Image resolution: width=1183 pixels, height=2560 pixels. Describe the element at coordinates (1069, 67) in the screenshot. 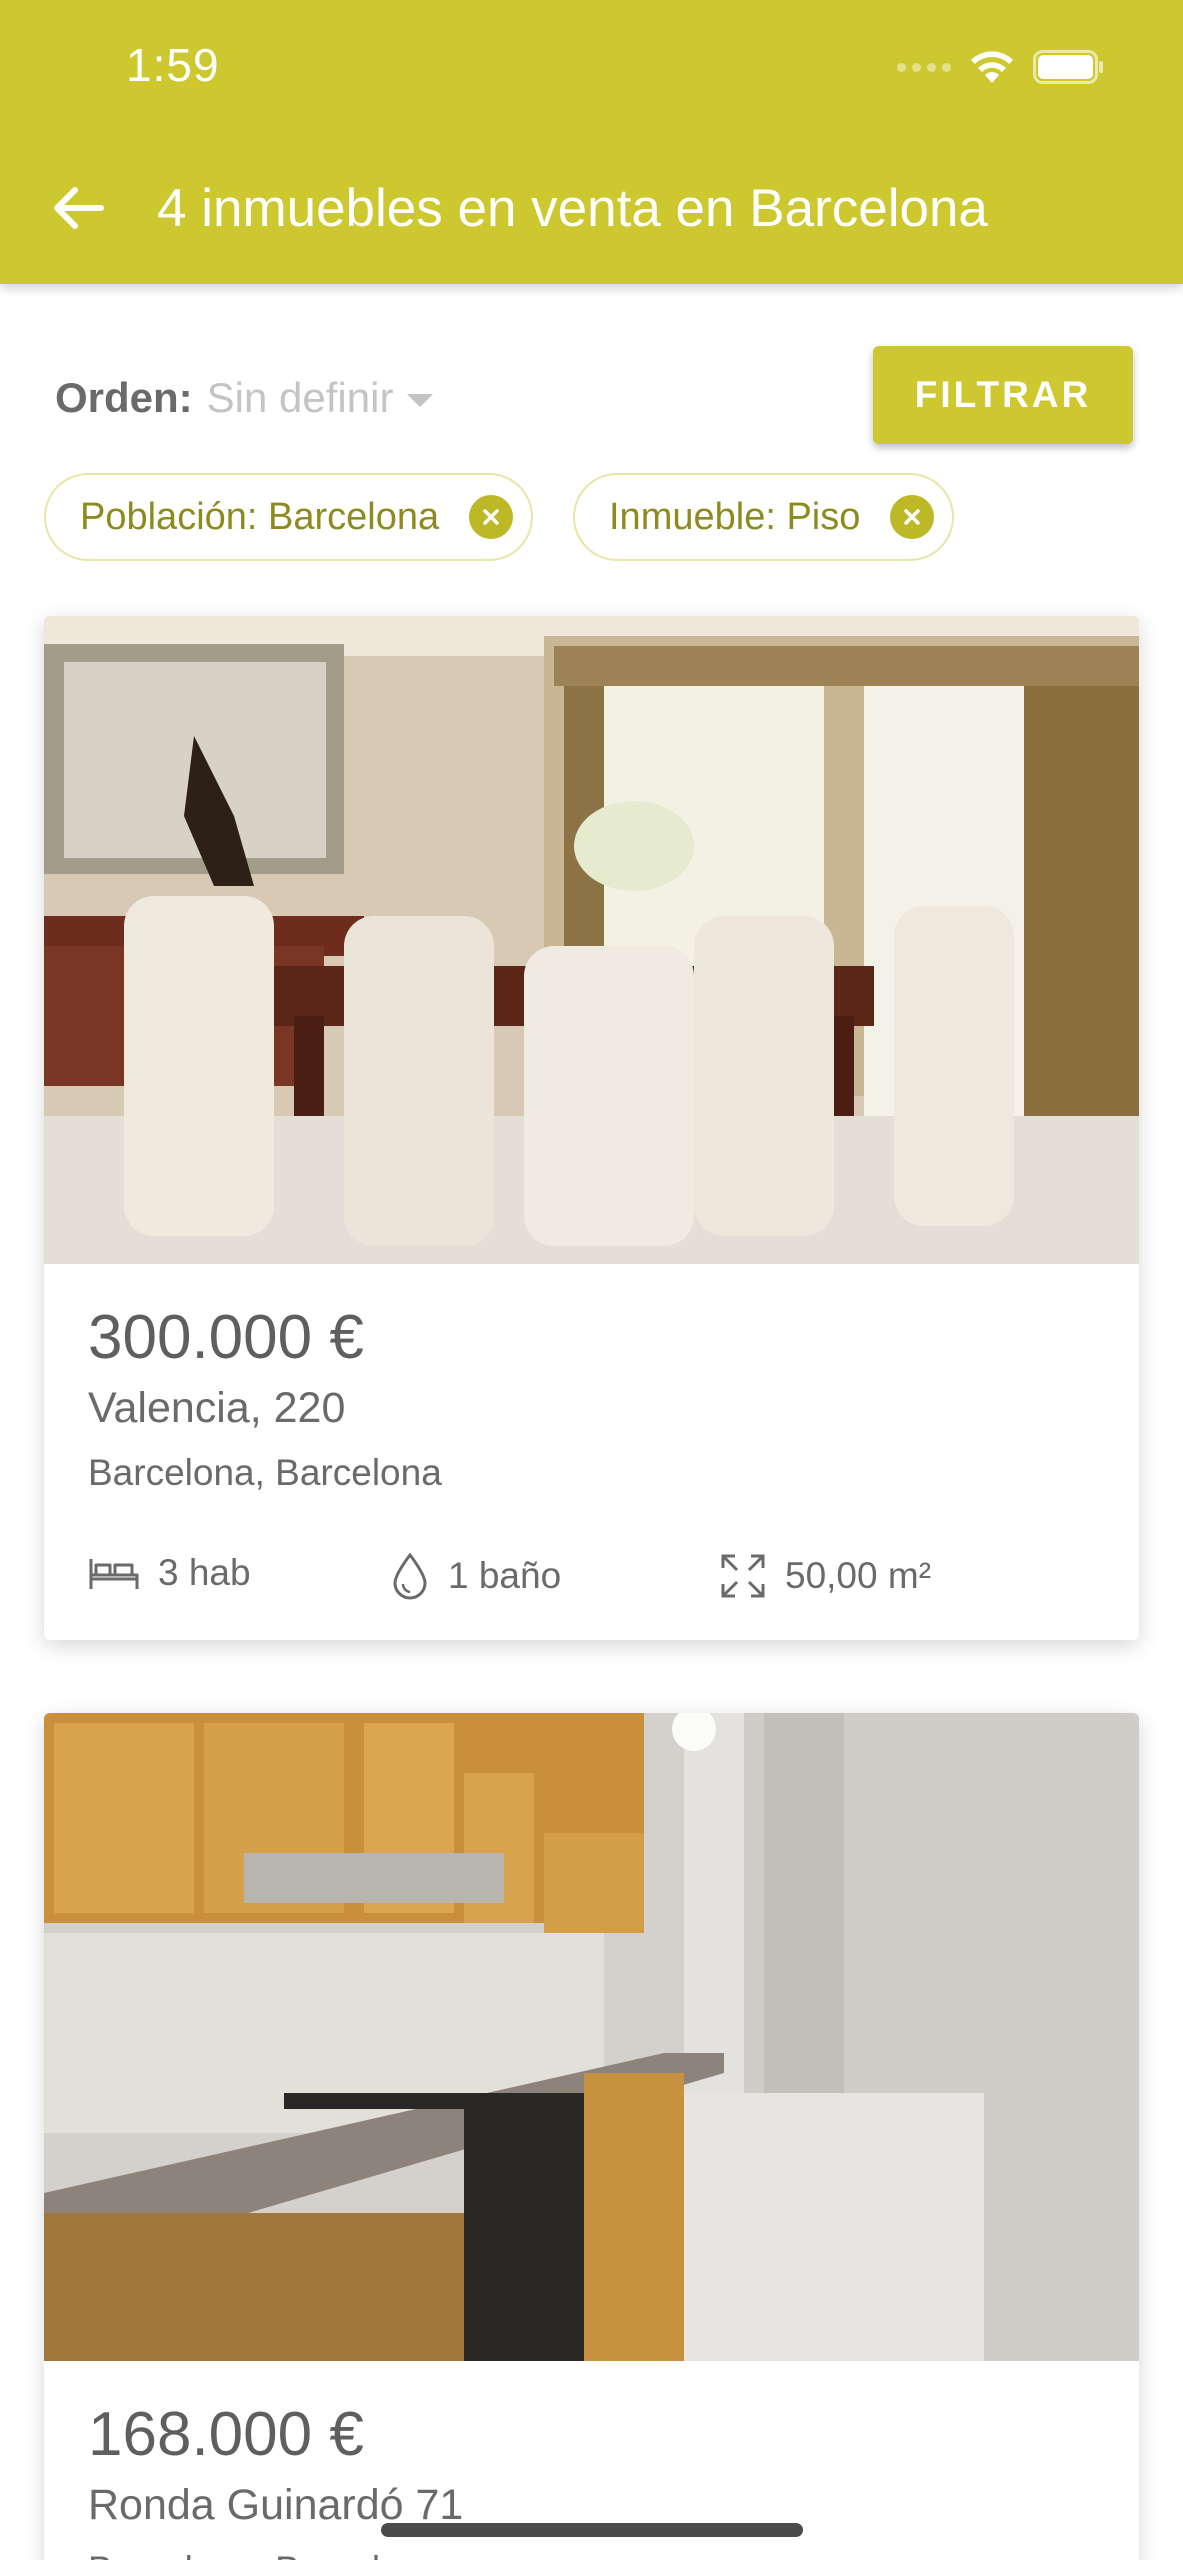

I see `battery-icon` at that location.